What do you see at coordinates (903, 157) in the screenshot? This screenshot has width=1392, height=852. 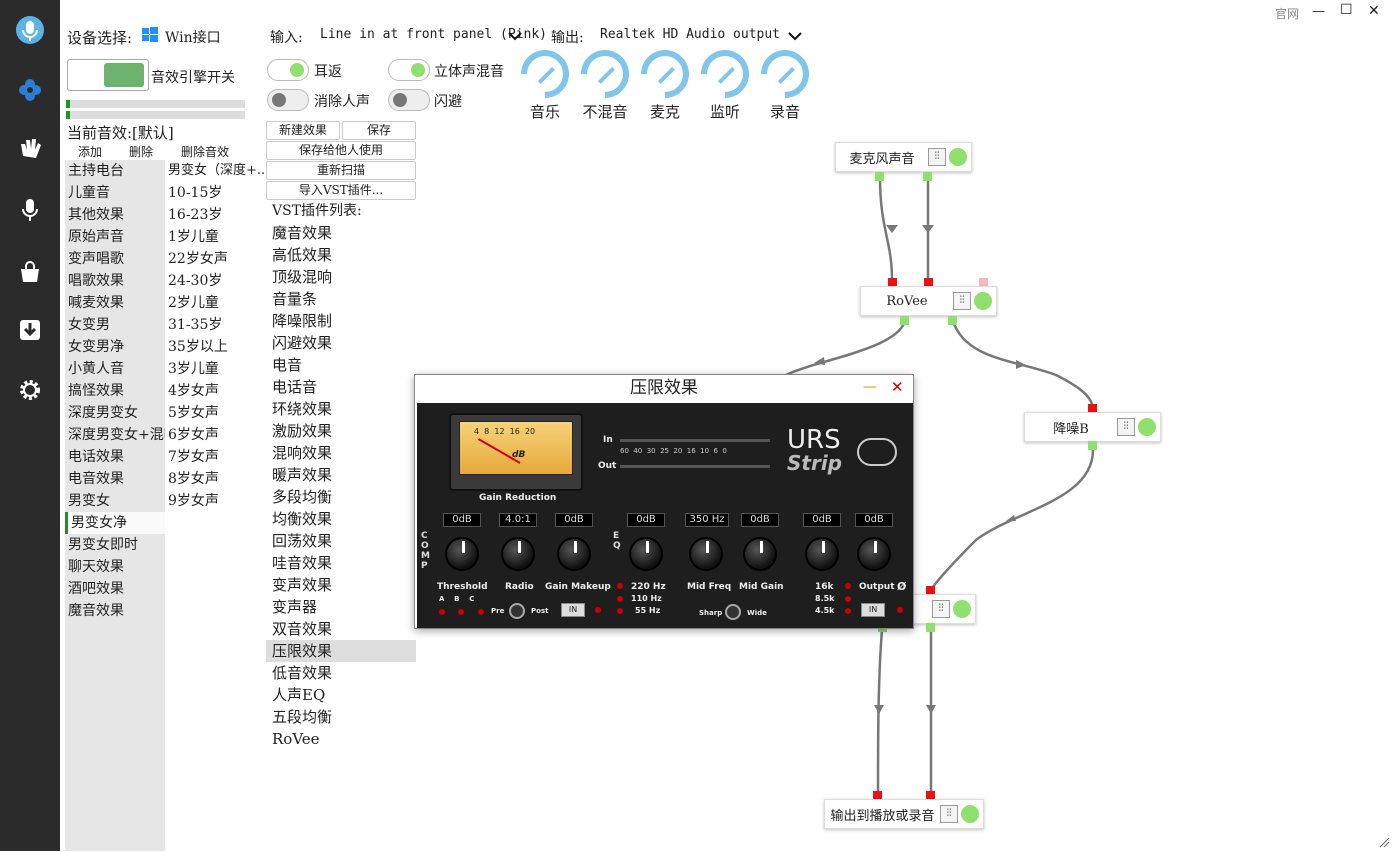 I see `mic-source-node: 麦克风声音 ⫶⫶` at bounding box center [903, 157].